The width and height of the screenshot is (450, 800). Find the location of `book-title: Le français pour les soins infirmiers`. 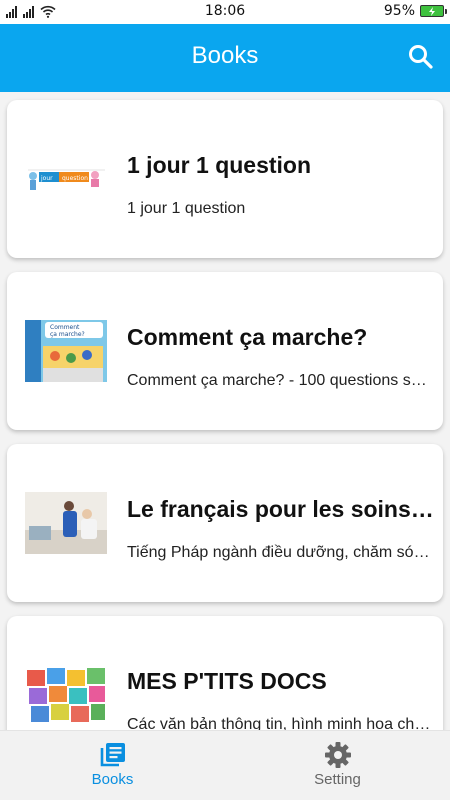

book-title: Le français pour les soins infirmiers is located at coordinates (282, 509).